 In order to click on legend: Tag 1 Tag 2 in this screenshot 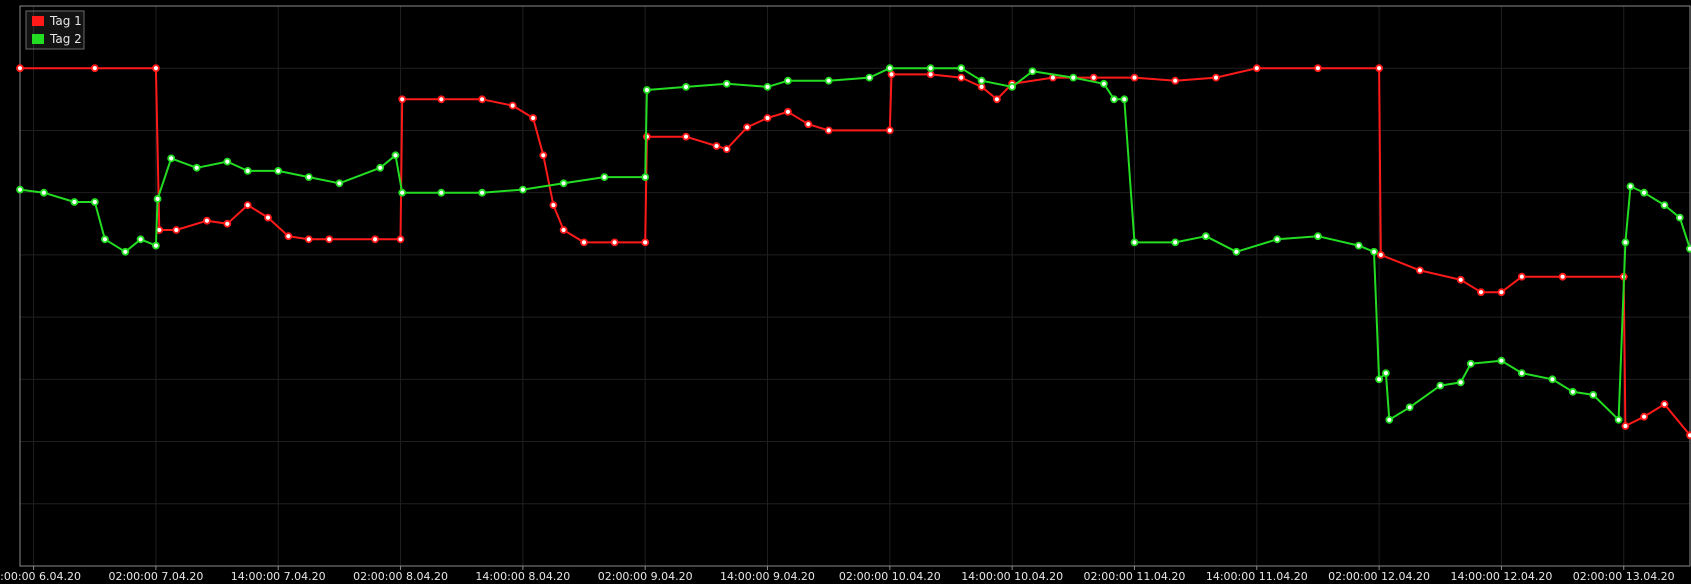, I will do `click(55, 30)`.